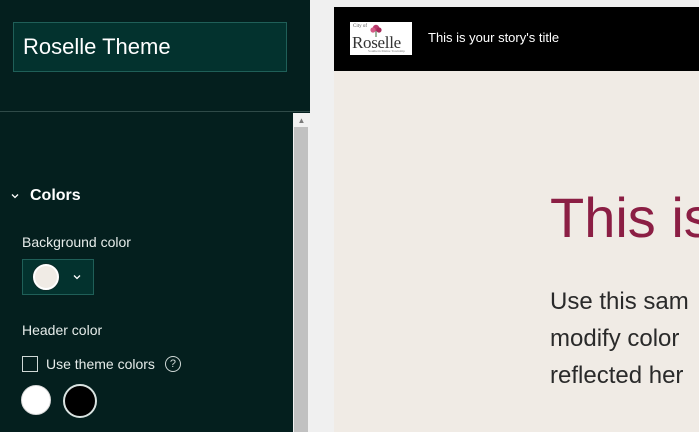 The width and height of the screenshot is (699, 432). Describe the element at coordinates (494, 37) in the screenshot. I see `story-header-title: This is your story's title` at that location.